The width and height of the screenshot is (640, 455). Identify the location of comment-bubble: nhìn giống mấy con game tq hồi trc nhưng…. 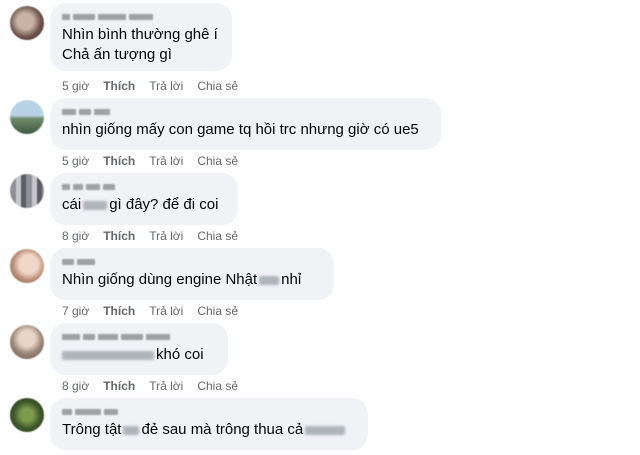
(245, 124).